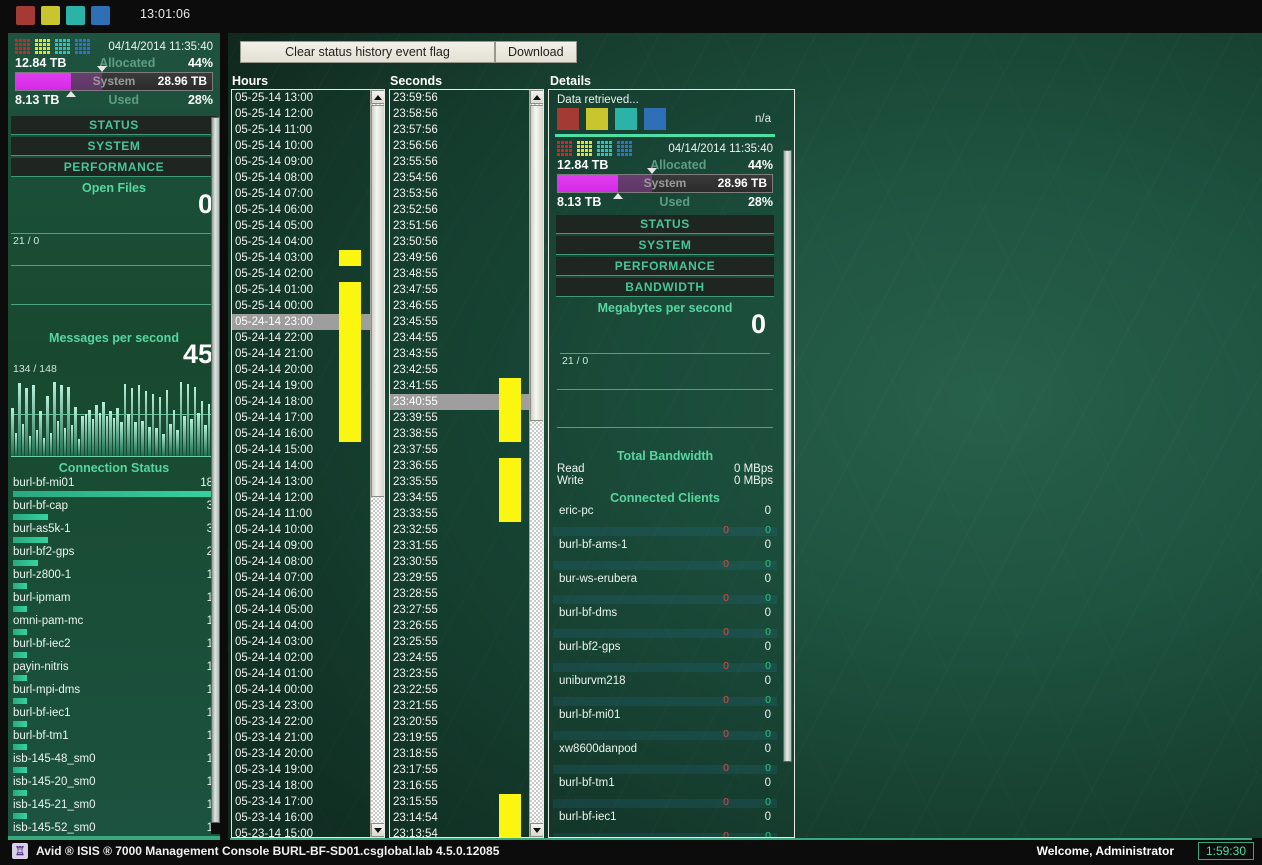  I want to click on connected-client-row: eric-pc 0, so click(665, 516).